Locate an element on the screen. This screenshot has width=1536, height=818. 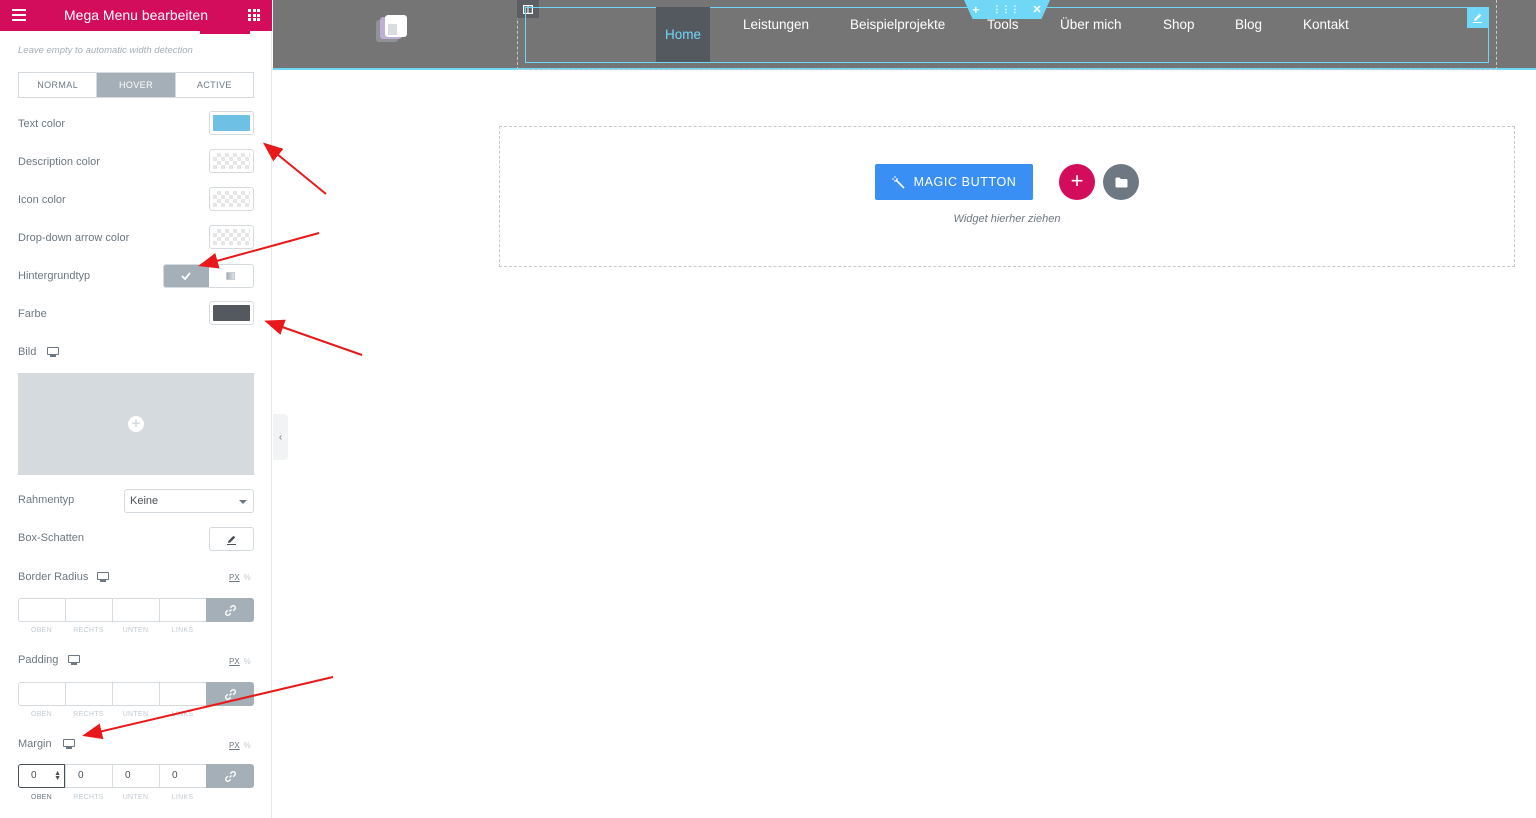
background-classic-option is located at coordinates (186, 276).